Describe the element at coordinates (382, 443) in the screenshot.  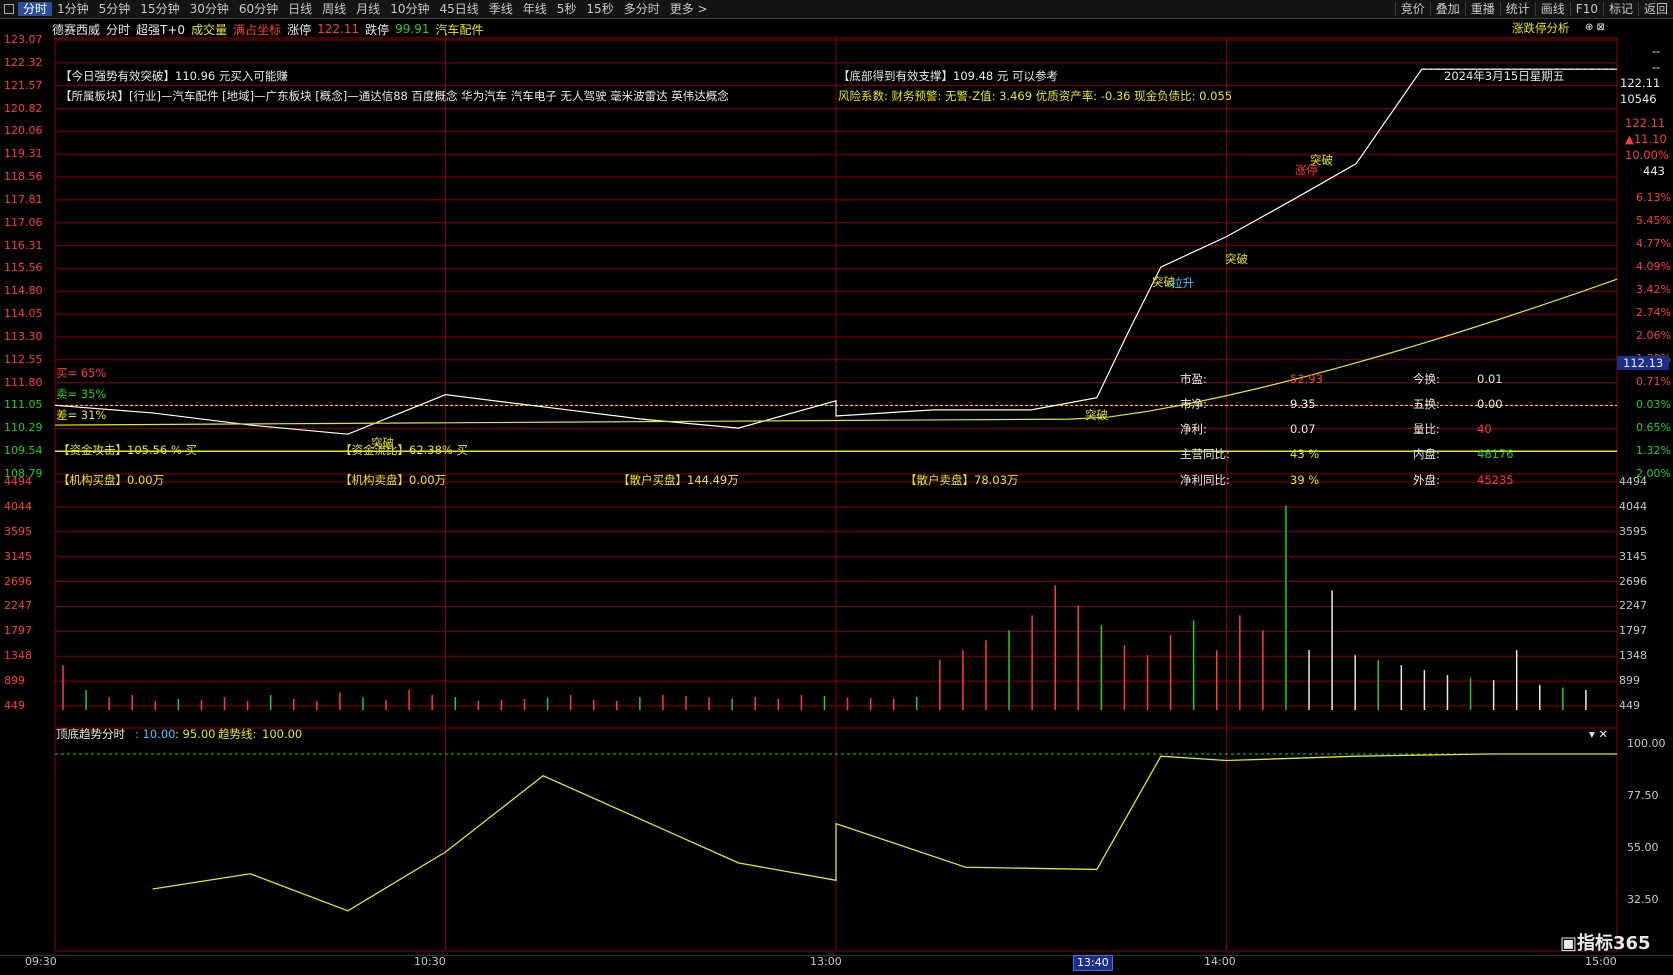
I see `breakthrough-5: 突破` at that location.